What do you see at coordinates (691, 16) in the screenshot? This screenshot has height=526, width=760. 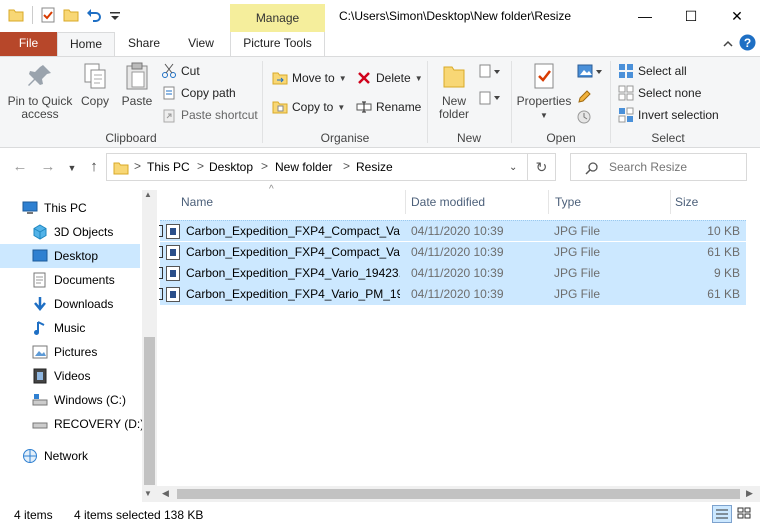 I see `maximize-button: ☐` at bounding box center [691, 16].